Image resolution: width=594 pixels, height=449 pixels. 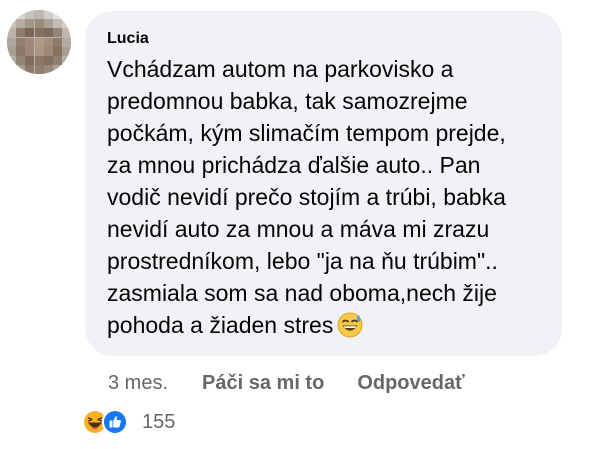 What do you see at coordinates (350, 325) in the screenshot?
I see `grinning-sweat-emoji` at bounding box center [350, 325].